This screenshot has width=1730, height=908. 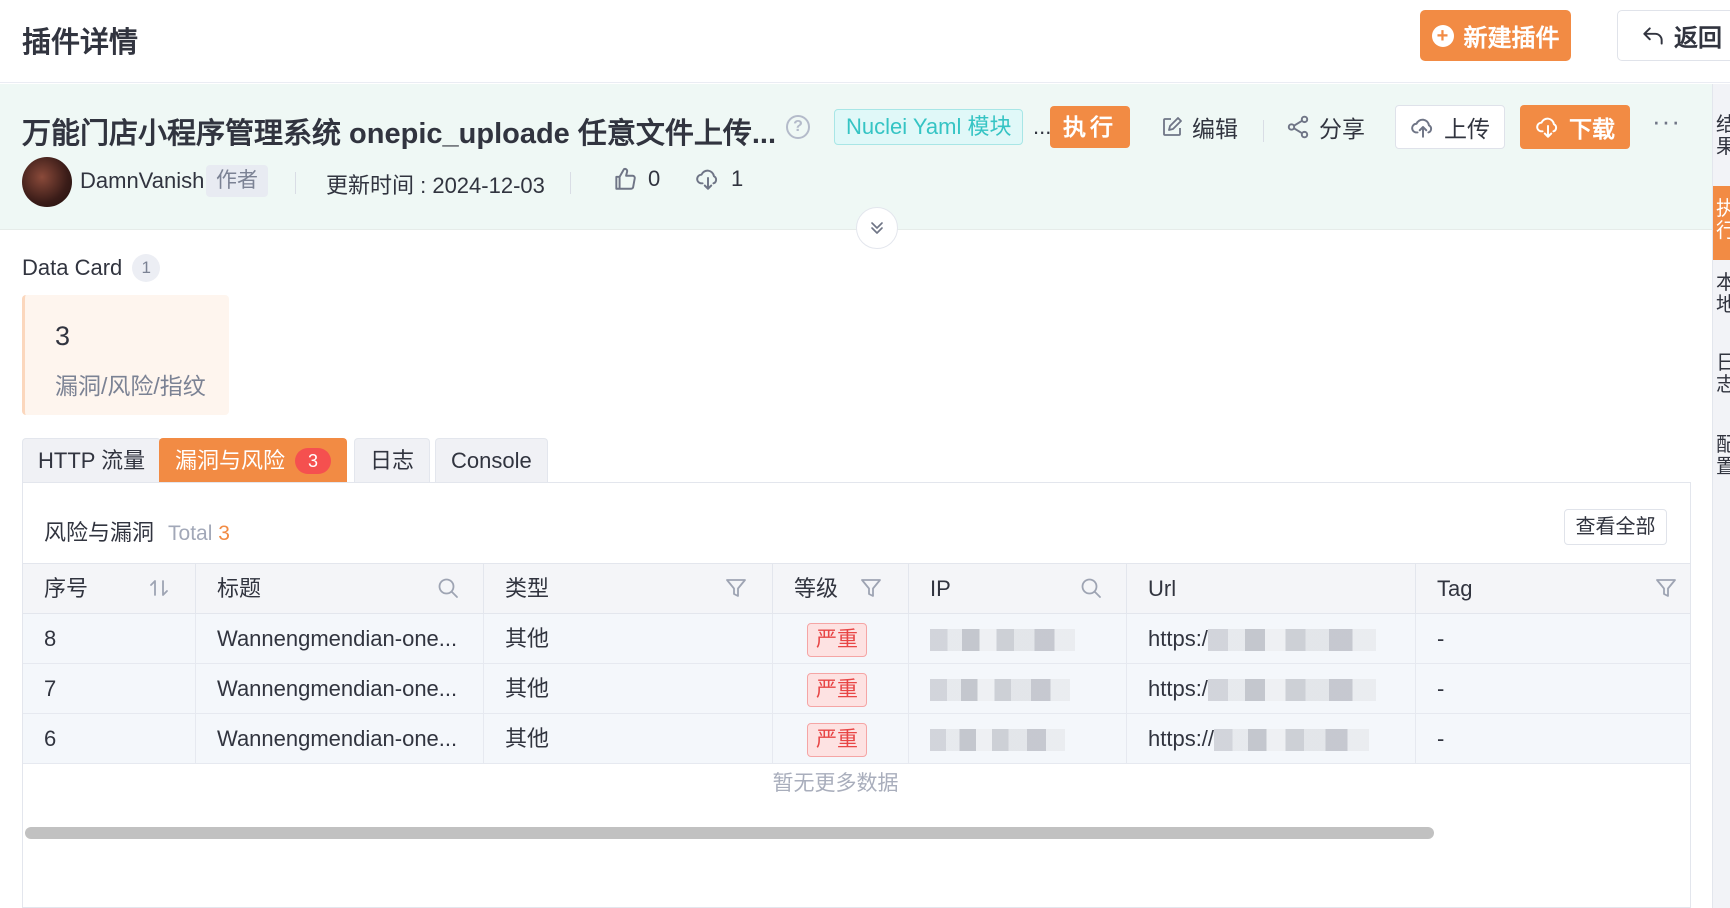 I want to click on plugin-type-tag: Nuclei Yaml 模块, so click(x=929, y=127).